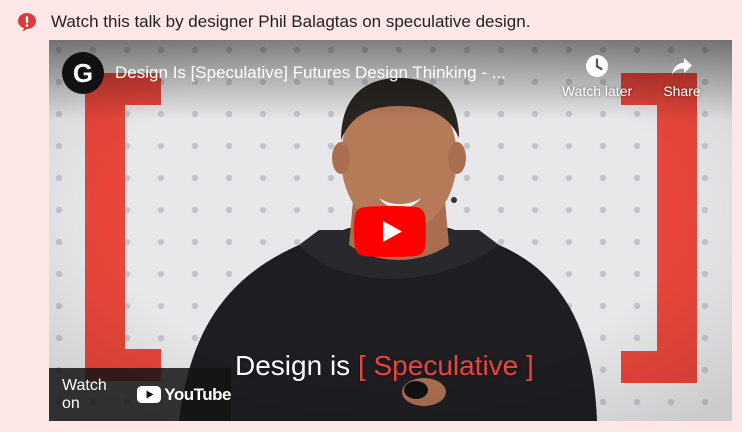 The height and width of the screenshot is (432, 742). I want to click on channel-logo-letter: G, so click(83, 72).